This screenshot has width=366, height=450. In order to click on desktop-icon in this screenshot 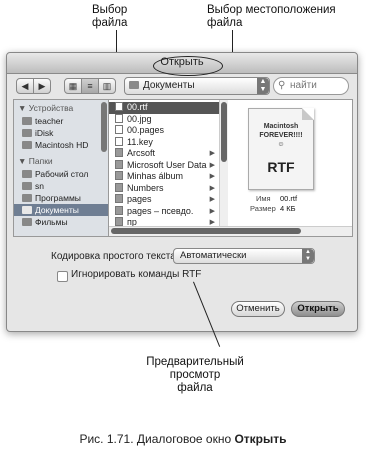, I will do `click(27, 174)`.